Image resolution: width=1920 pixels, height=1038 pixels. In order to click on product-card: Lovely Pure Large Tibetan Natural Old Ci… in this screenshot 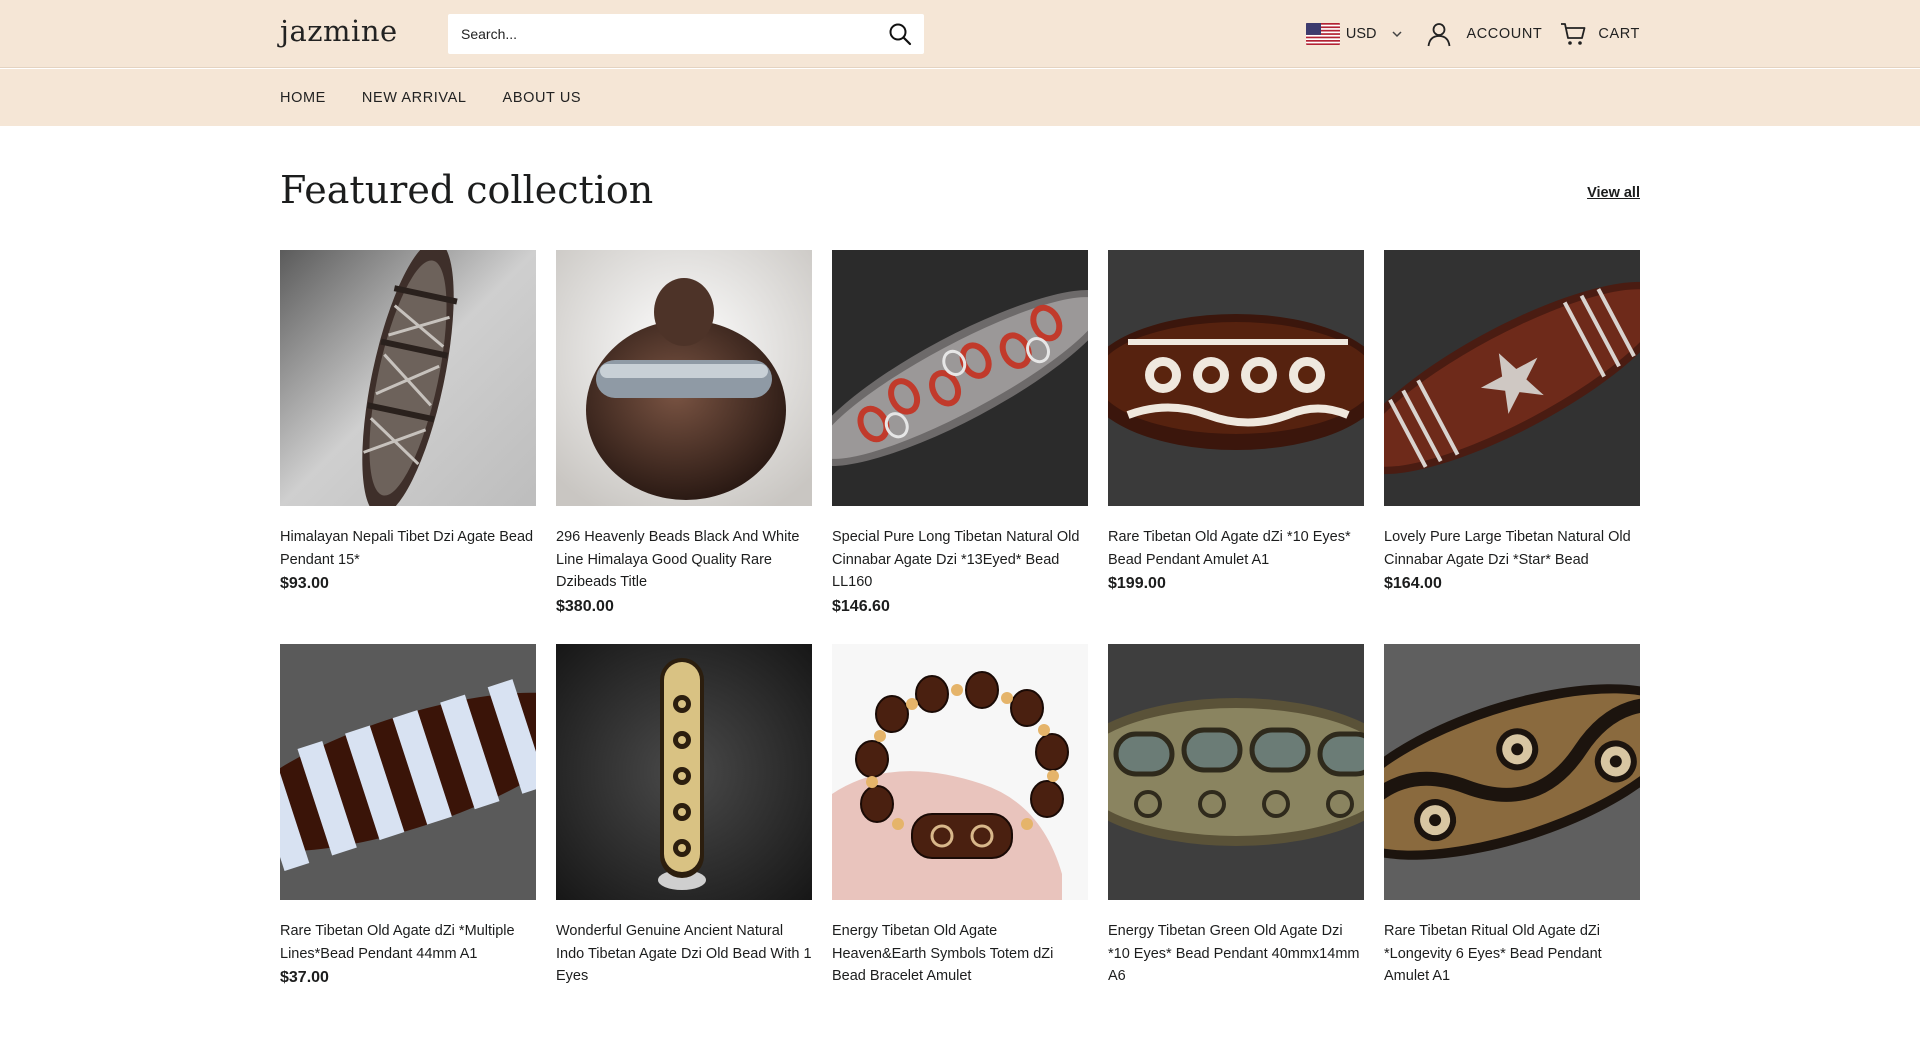, I will do `click(1512, 447)`.